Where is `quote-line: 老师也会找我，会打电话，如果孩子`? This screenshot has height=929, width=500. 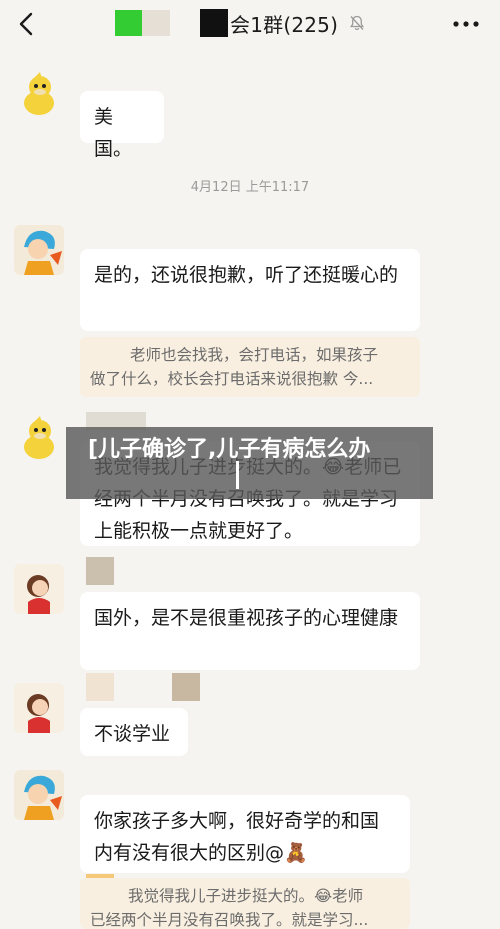
quote-line: 老师也会找我，会打电话，如果孩子 is located at coordinates (254, 355).